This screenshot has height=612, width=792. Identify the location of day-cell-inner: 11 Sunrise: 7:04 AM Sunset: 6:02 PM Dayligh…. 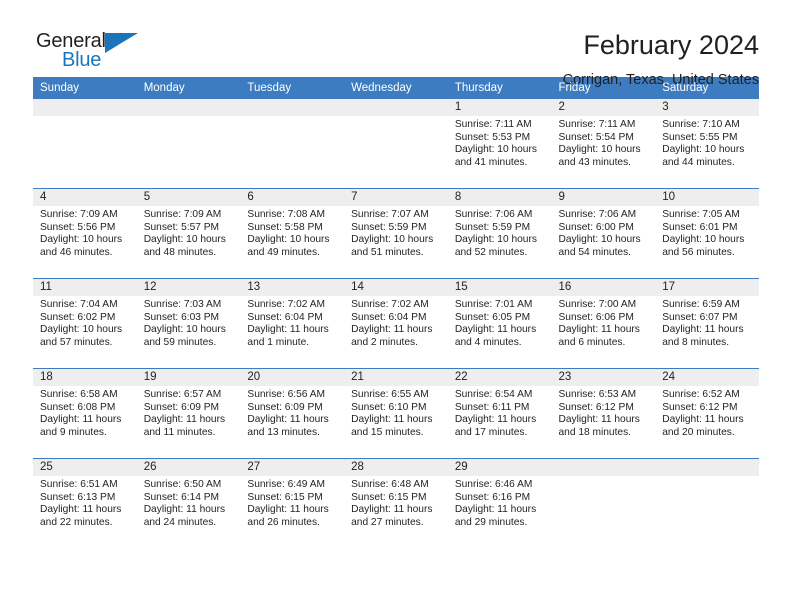
(85, 323).